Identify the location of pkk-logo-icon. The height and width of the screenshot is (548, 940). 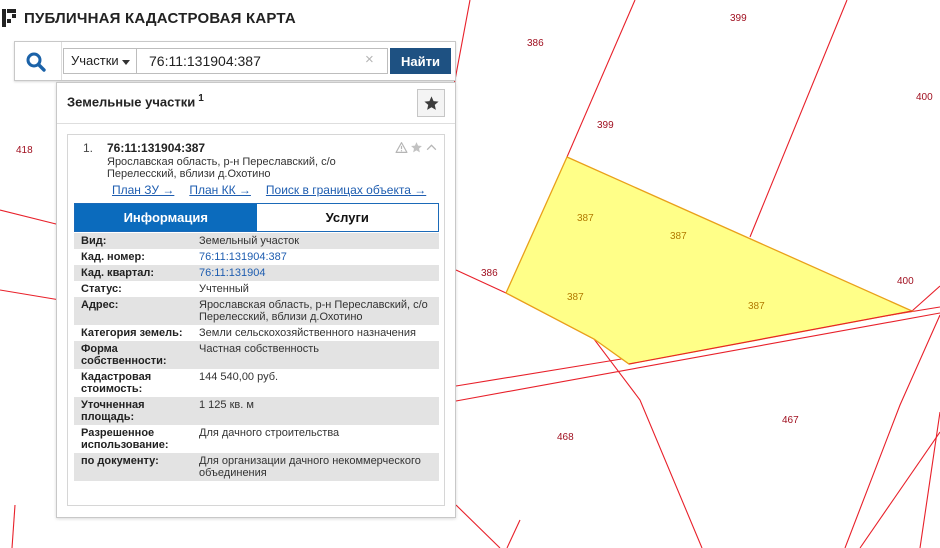
(9, 18).